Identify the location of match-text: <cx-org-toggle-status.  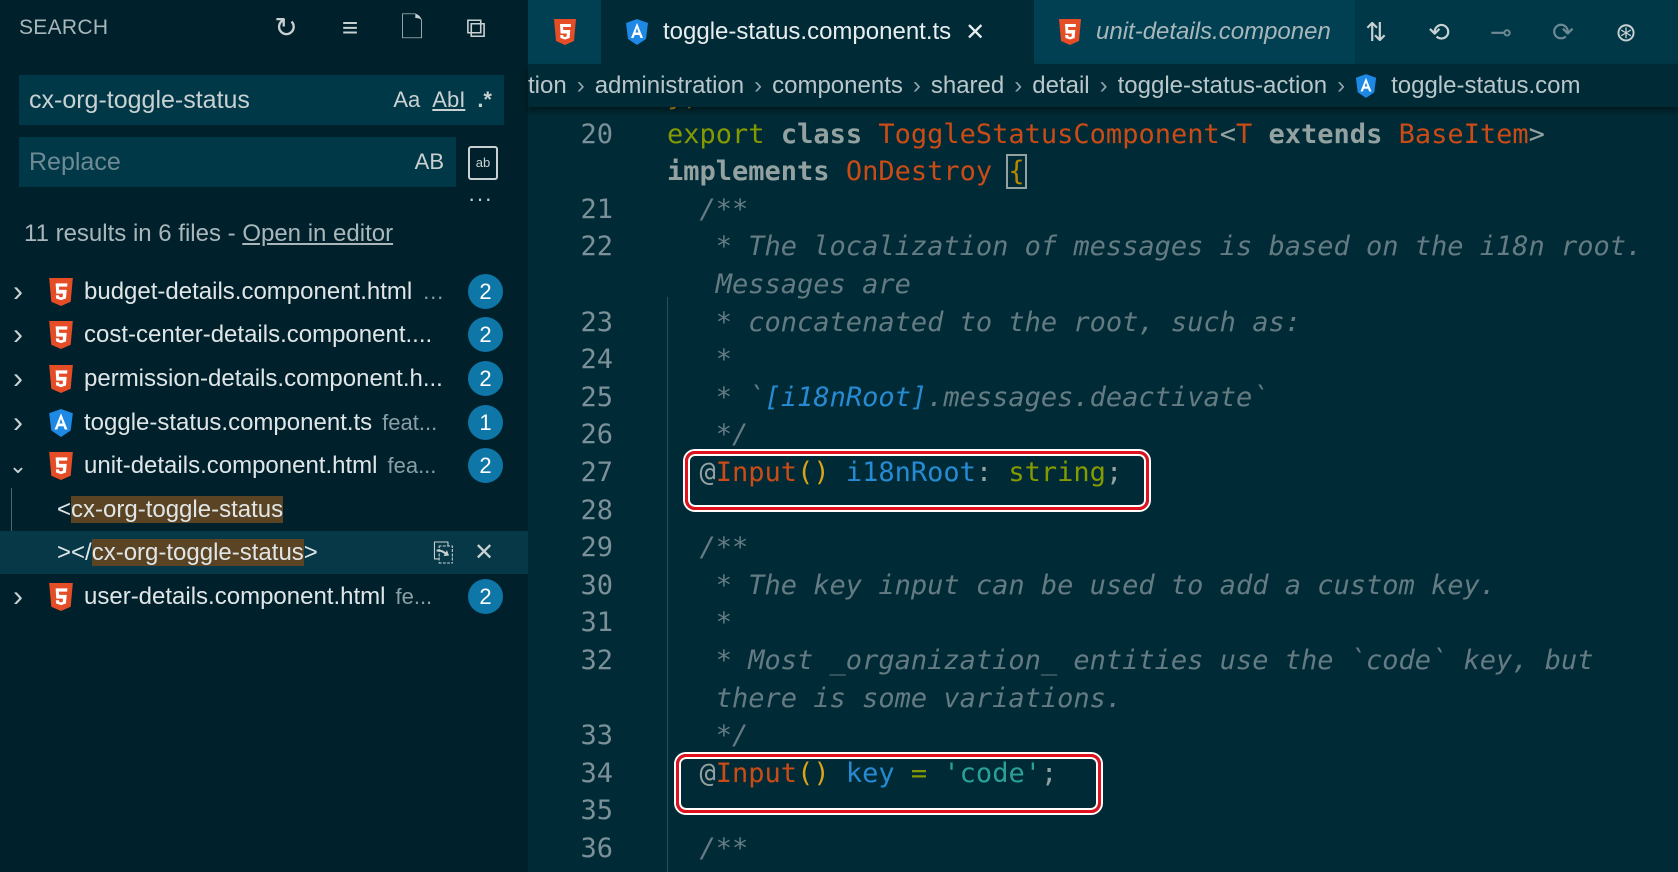
(170, 509).